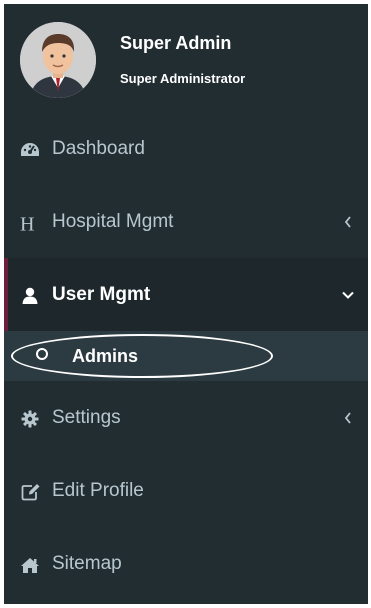  I want to click on user-icon, so click(30, 296).